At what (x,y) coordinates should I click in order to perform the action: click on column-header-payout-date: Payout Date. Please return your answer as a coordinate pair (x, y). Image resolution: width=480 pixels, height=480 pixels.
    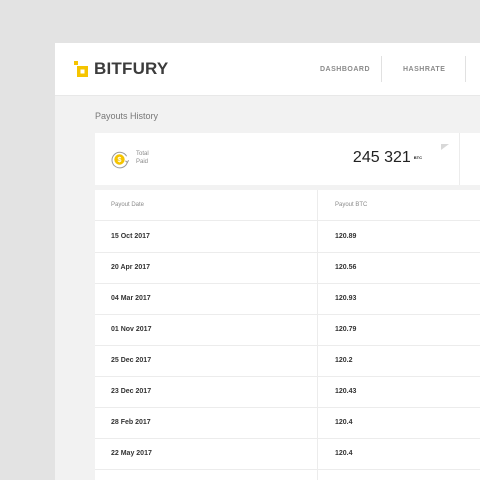
    Looking at the image, I should click on (127, 205).